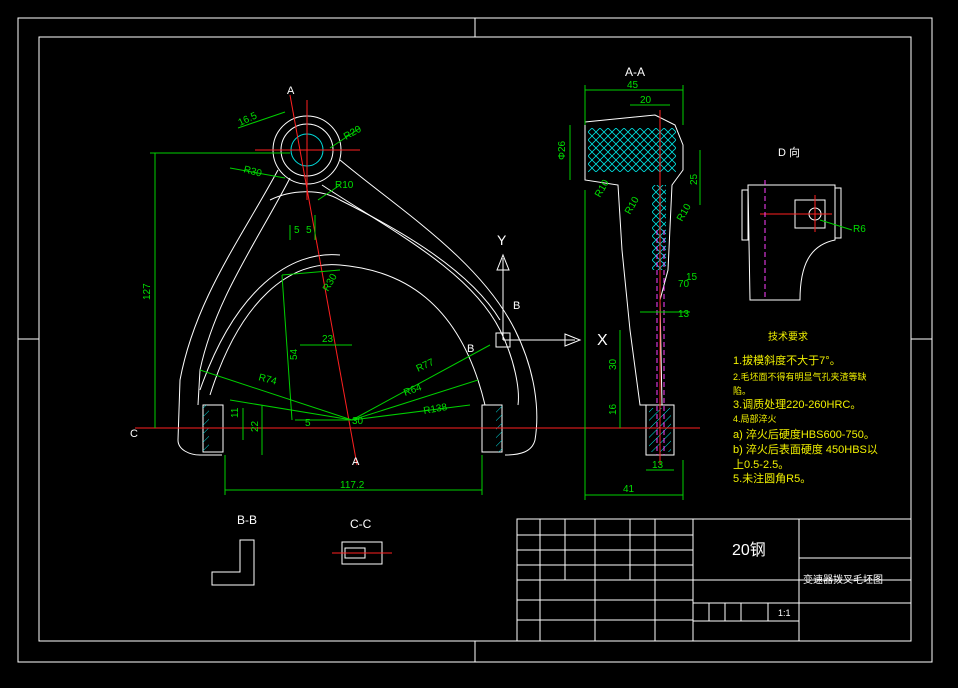 The height and width of the screenshot is (688, 958). I want to click on aa-hub-hatch, so click(632, 150).